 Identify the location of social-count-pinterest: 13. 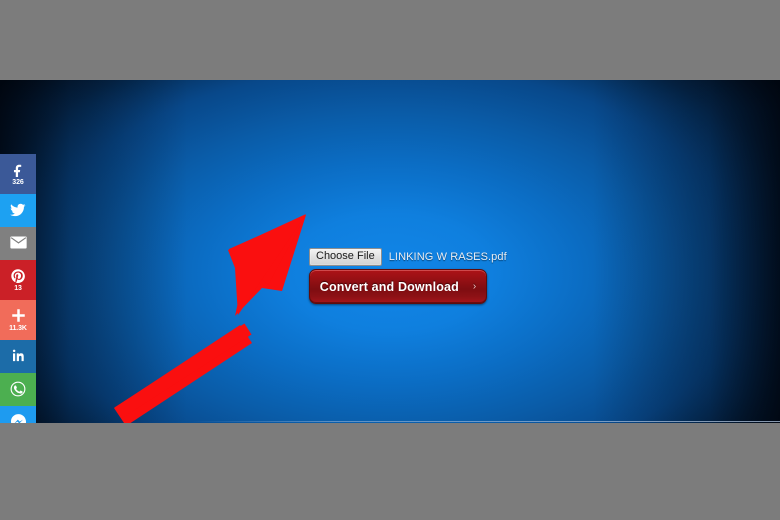
(18, 288).